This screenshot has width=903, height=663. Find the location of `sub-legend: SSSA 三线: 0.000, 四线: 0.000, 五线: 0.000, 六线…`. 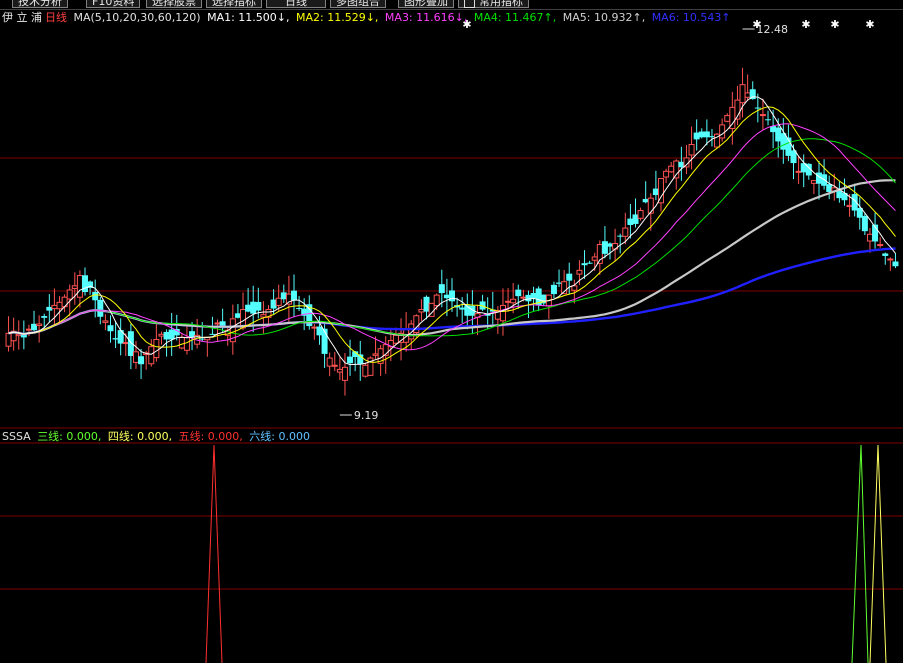

sub-legend: SSSA 三线: 0.000, 四线: 0.000, 五线: 0.000, 六线… is located at coordinates (157, 437).